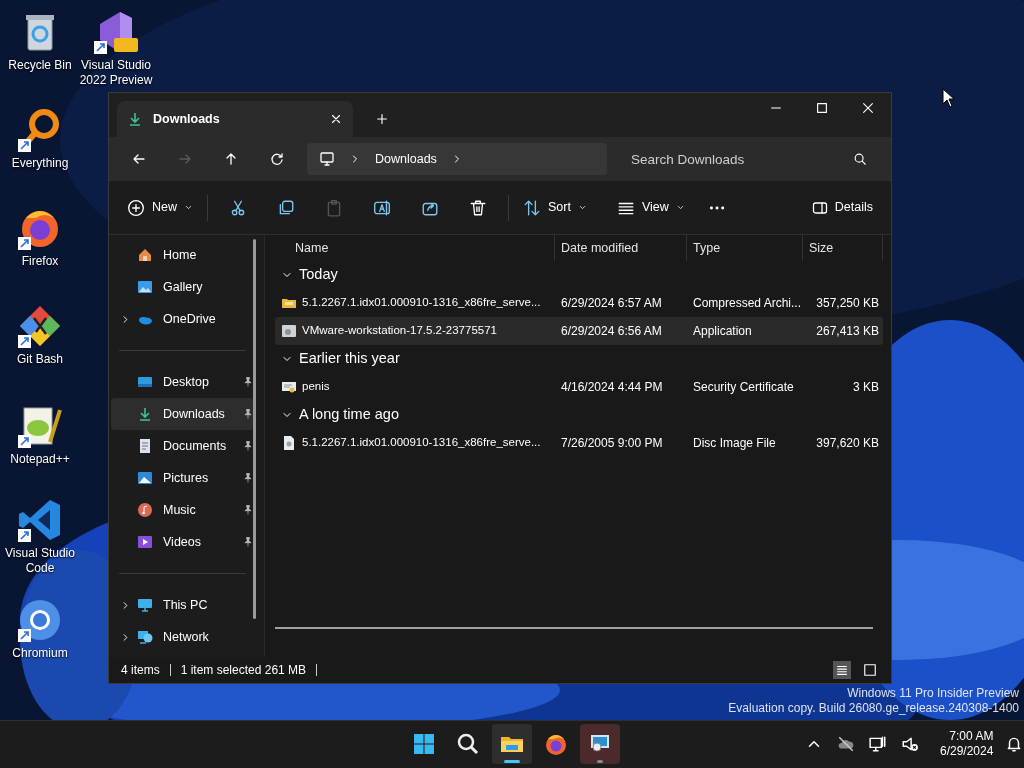 Image resolution: width=1024 pixels, height=768 pixels. What do you see at coordinates (847, 331) in the screenshot?
I see `size-cell-text: 267,413 KB` at bounding box center [847, 331].